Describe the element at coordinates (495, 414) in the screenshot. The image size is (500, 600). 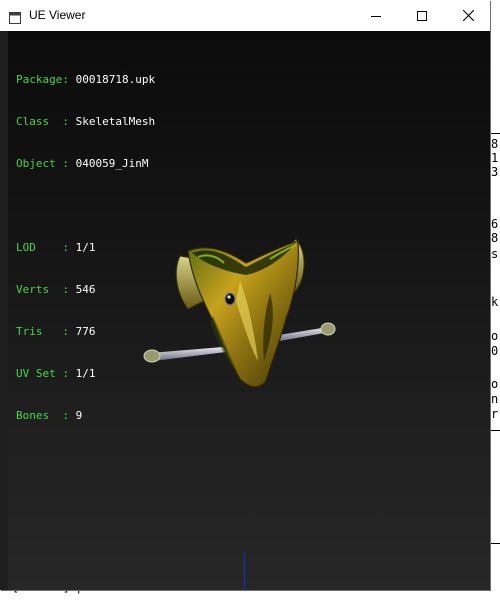
I see `console-char: r` at that location.